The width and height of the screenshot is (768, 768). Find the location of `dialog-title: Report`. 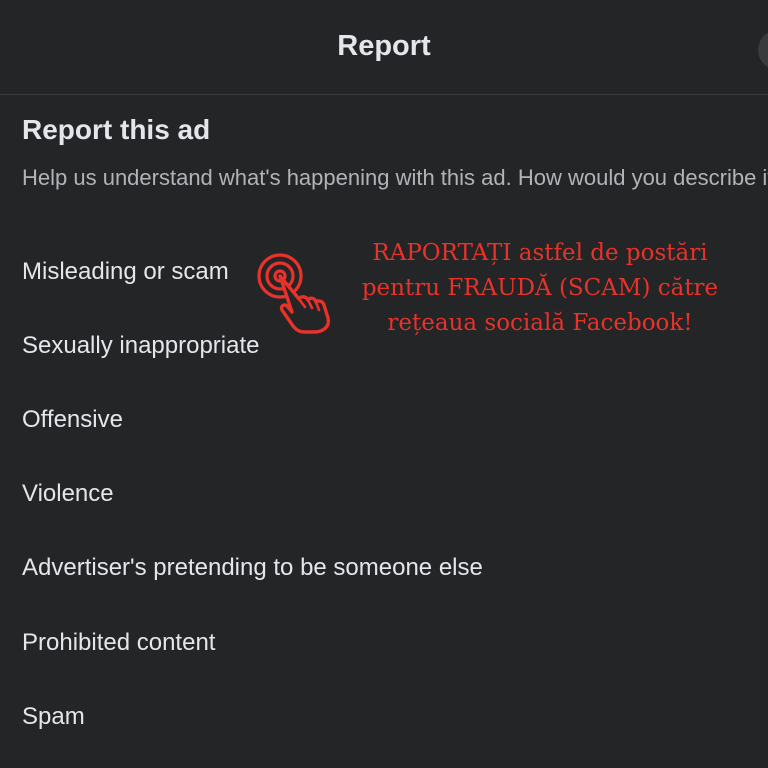

dialog-title: Report is located at coordinates (384, 46).